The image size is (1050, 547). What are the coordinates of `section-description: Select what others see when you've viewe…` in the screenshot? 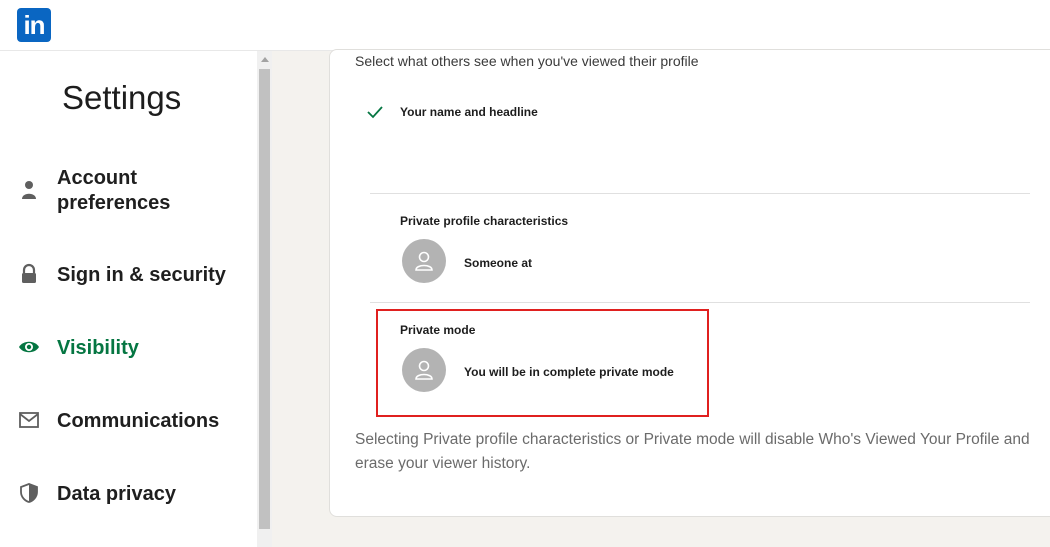 It's located at (527, 61).